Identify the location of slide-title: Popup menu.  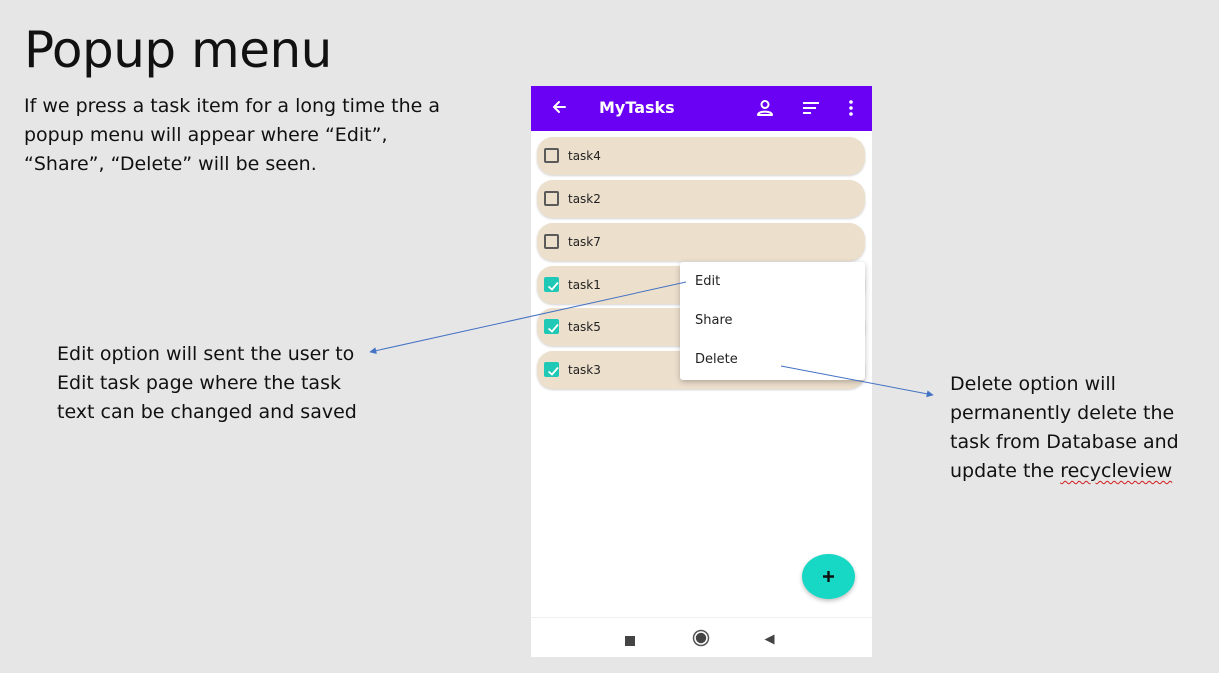
(178, 50).